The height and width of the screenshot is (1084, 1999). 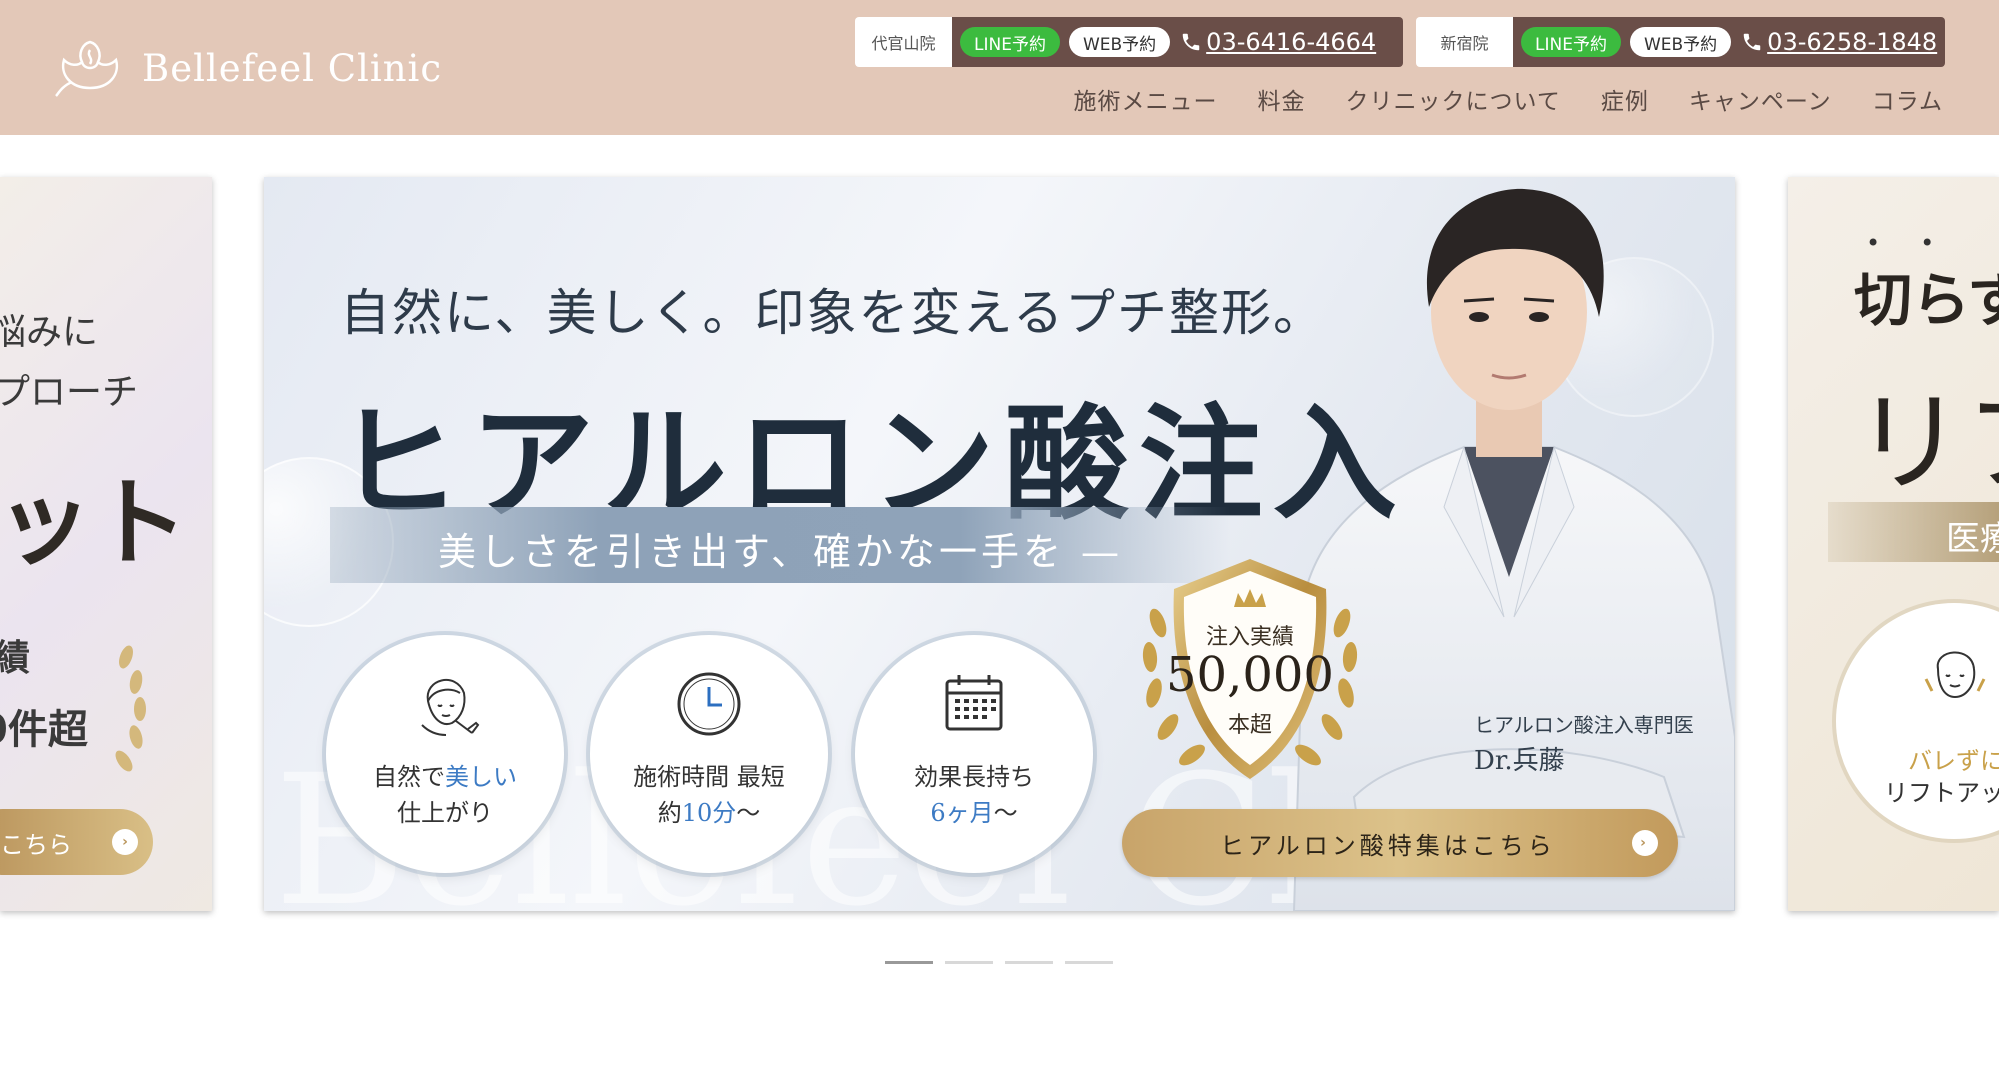 I want to click on feature-text-part: 施術時間 最短, so click(x=709, y=777).